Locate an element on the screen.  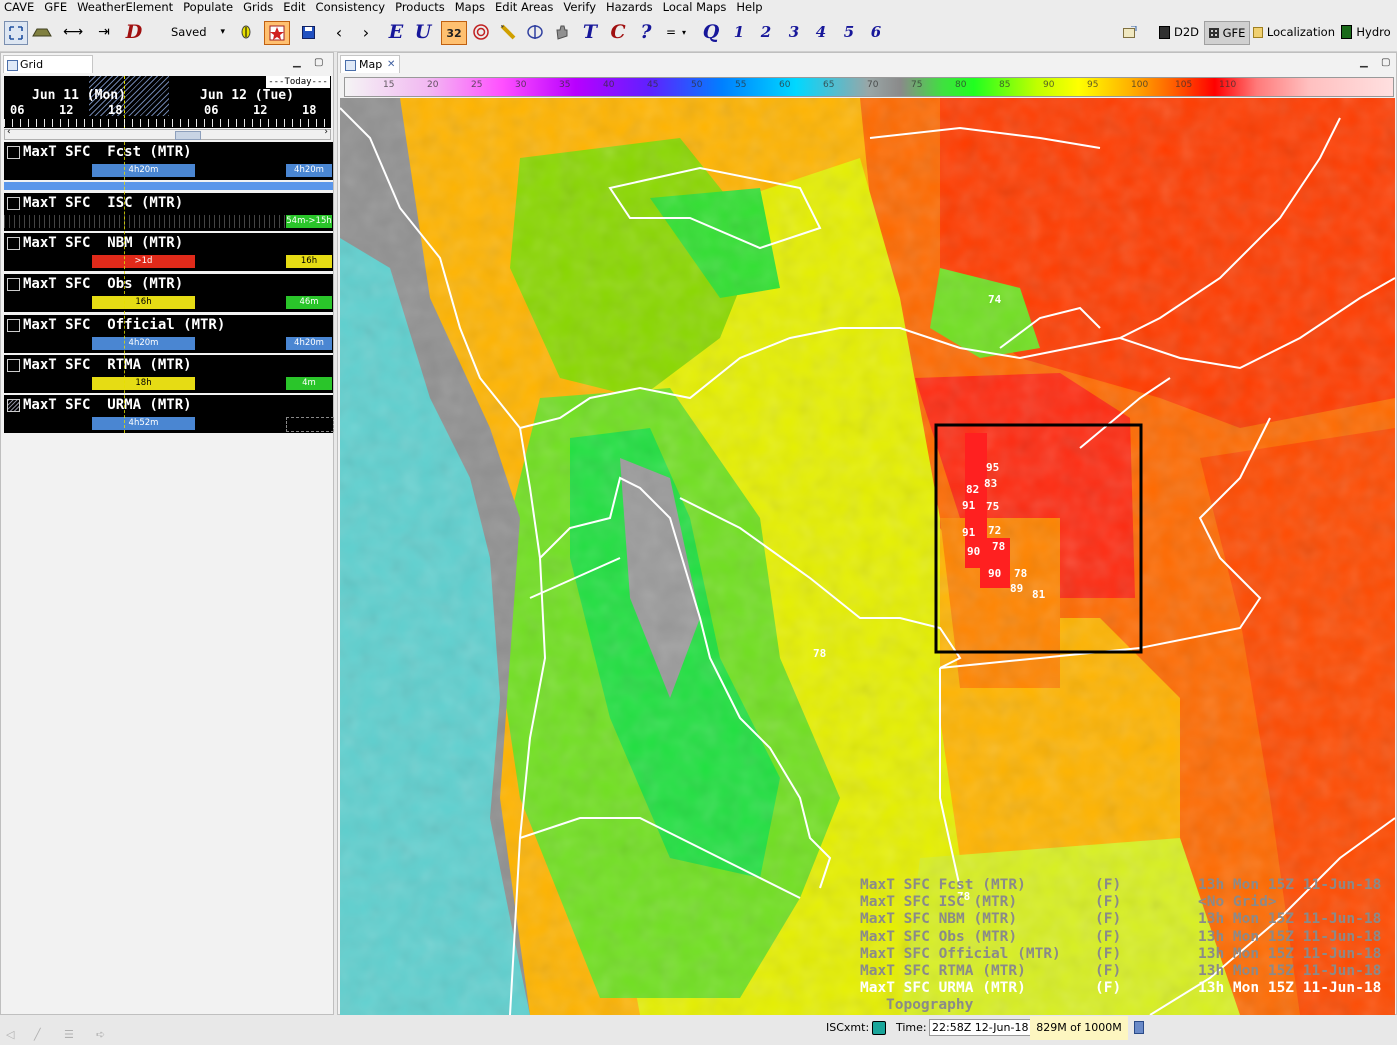
scroll-right-icon: › is located at coordinates (326, 132).